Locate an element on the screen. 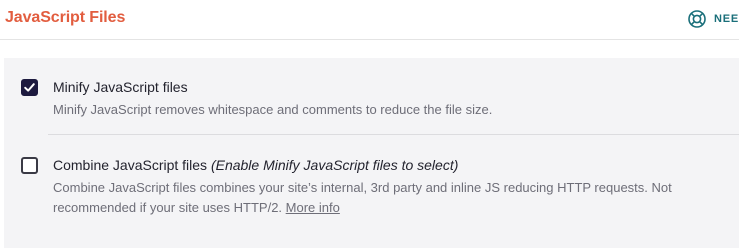 The width and height of the screenshot is (739, 248). more-info-link: More info is located at coordinates (313, 207).